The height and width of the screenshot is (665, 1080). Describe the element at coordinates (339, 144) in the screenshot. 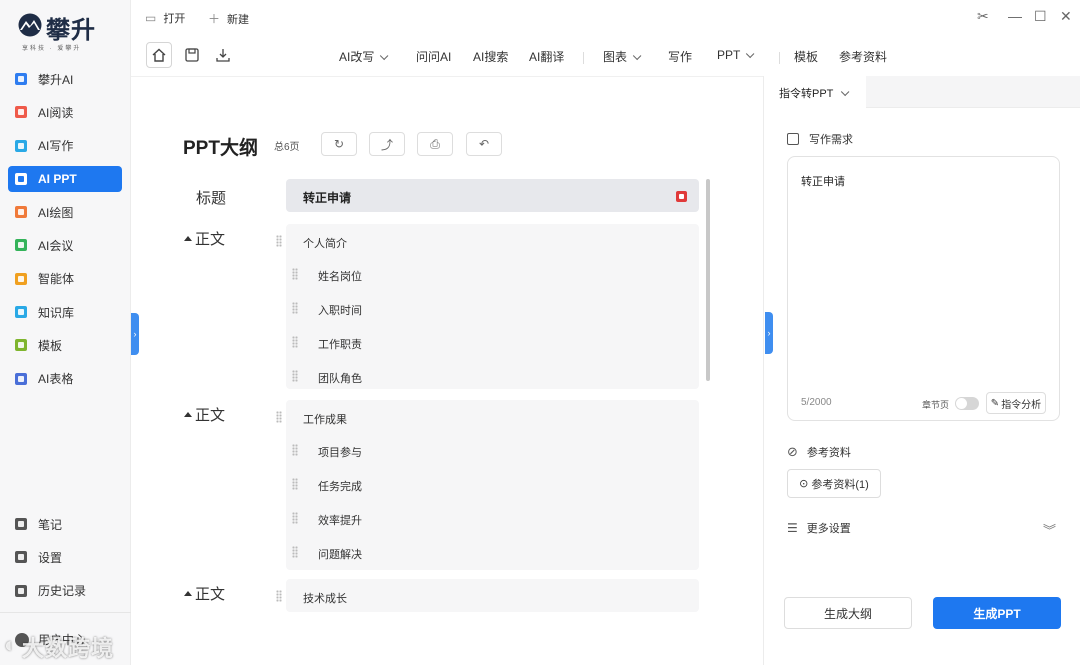

I see `refresh-button: ↻` at that location.